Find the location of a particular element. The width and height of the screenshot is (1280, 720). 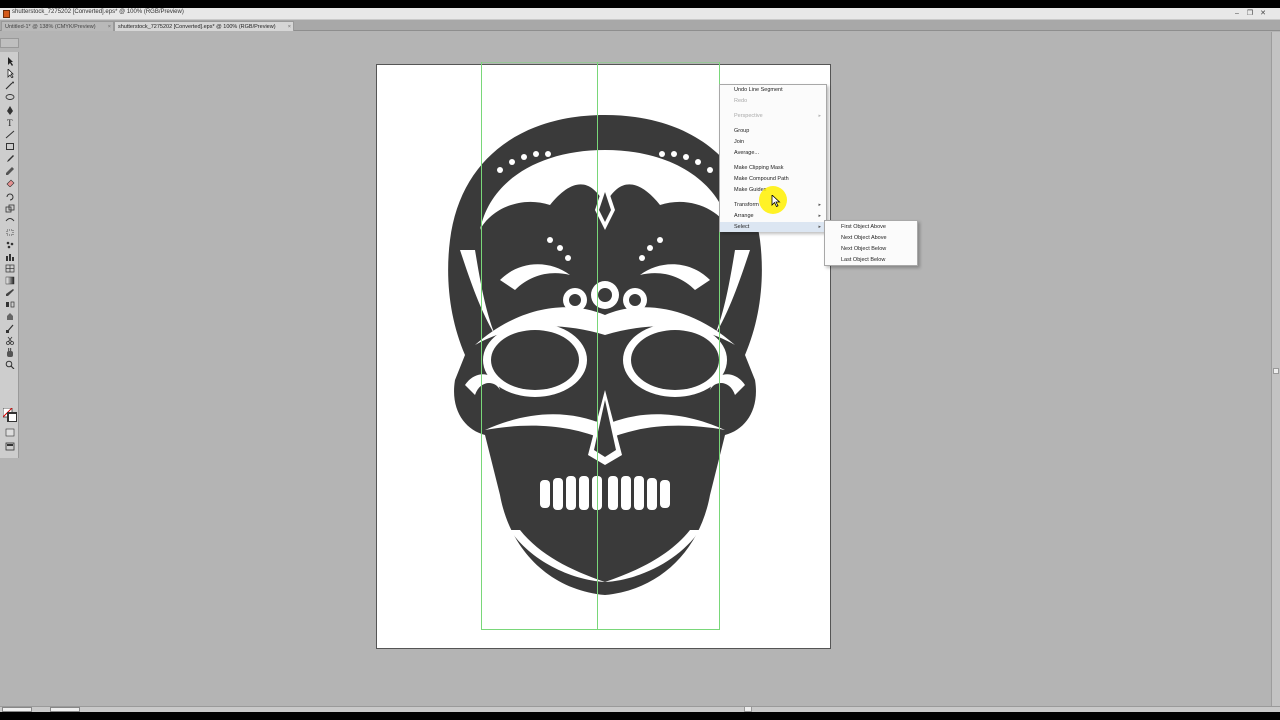

symbol-sprayer-icon is located at coordinates (10, 244).